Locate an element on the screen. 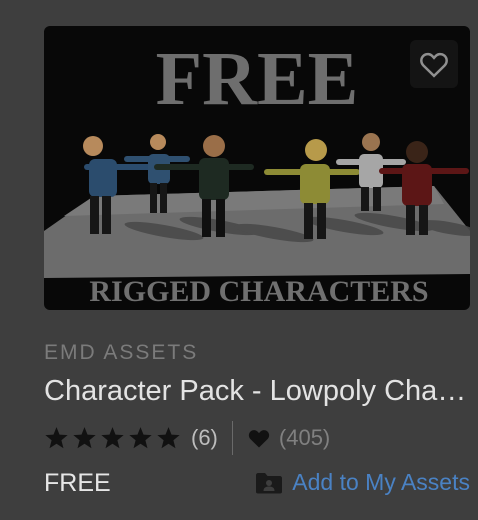 The height and width of the screenshot is (520, 478). publisher-name: EMD ASSETS is located at coordinates (257, 353).